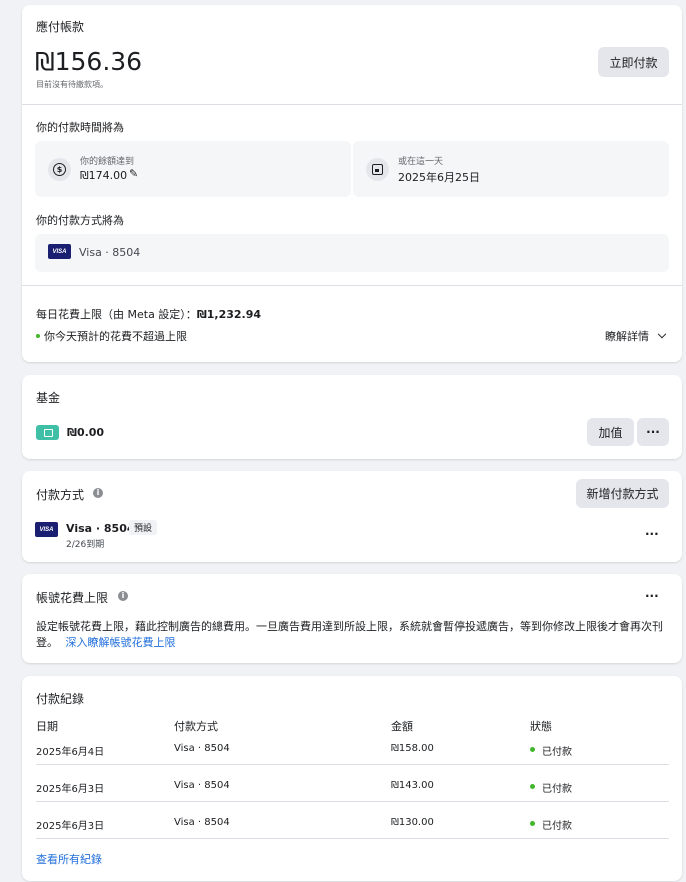 This screenshot has height=882, width=686. Describe the element at coordinates (107, 162) in the screenshot. I see `threshold-label: 你的餘額達到` at that location.